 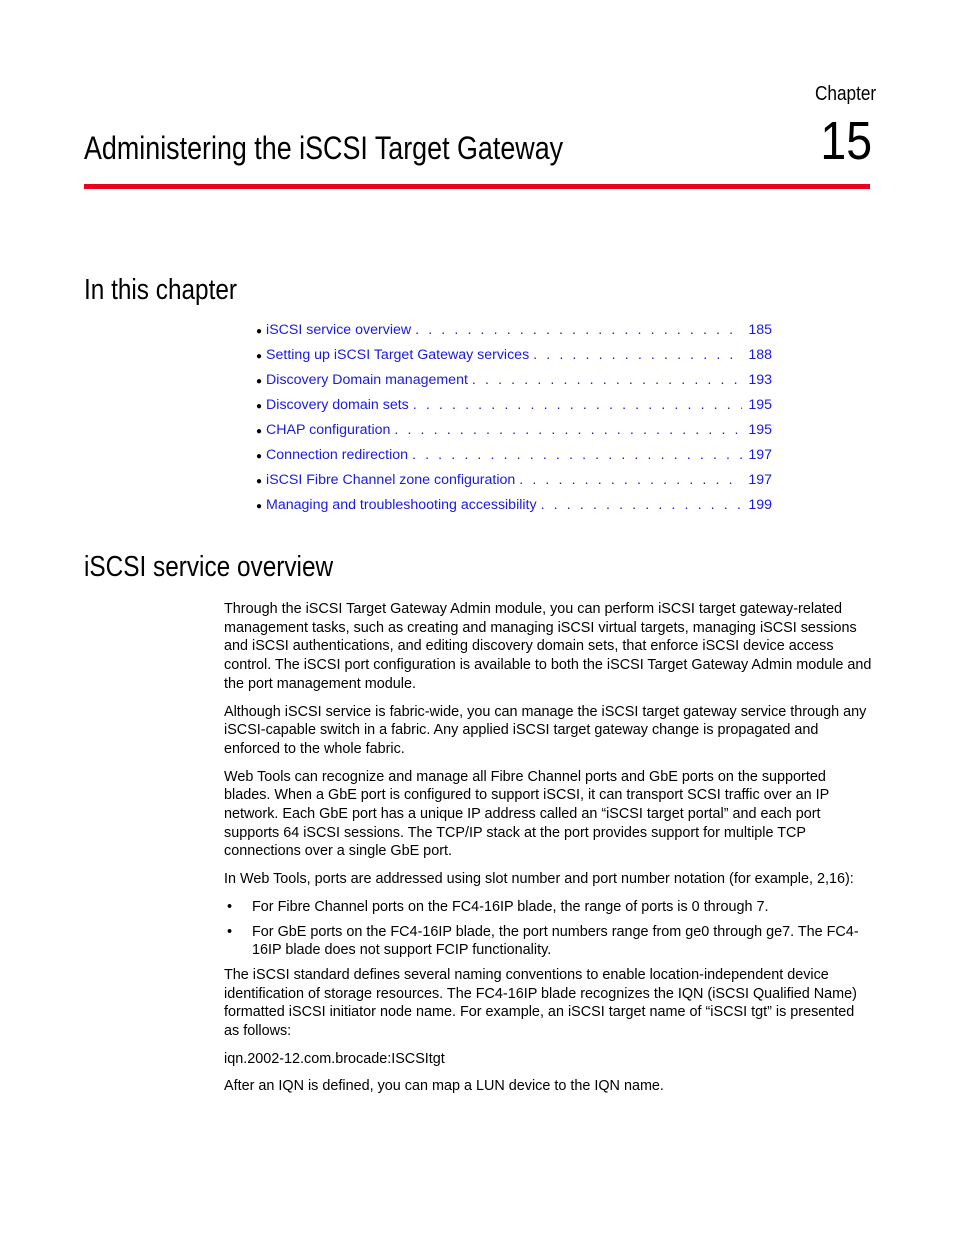 I want to click on toc-link: iSCSI service overview, so click(x=338, y=330).